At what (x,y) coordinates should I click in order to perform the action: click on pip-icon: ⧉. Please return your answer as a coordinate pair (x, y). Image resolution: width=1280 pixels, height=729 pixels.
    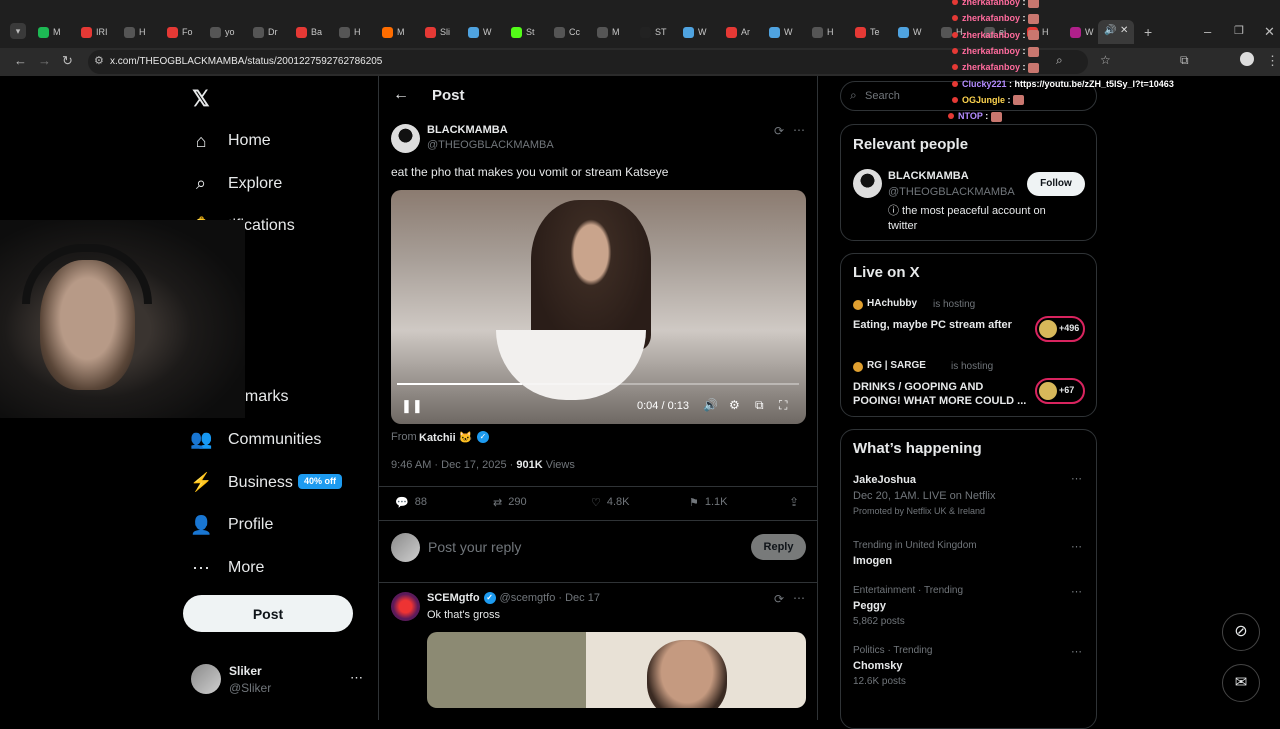
    Looking at the image, I should click on (759, 405).